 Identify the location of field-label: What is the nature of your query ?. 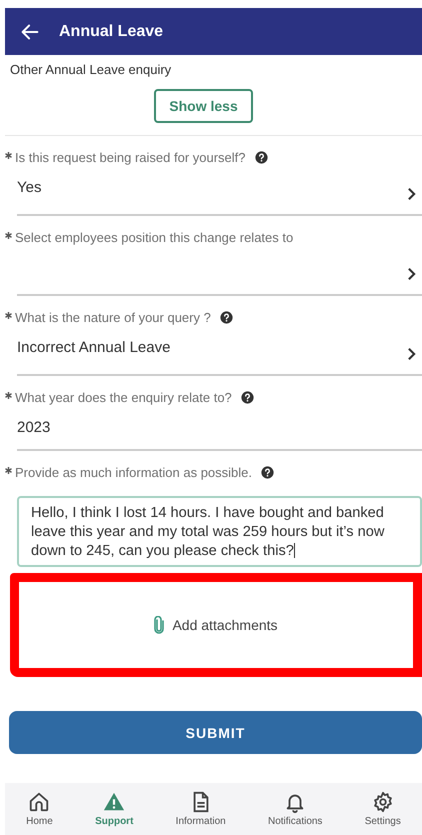
(113, 317).